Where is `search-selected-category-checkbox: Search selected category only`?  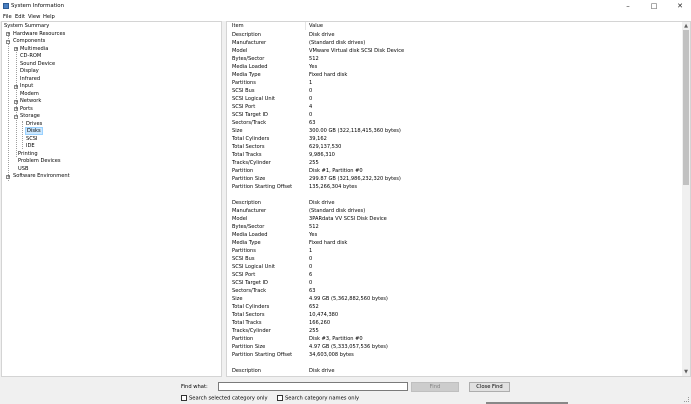 search-selected-category-checkbox: Search selected category only is located at coordinates (224, 398).